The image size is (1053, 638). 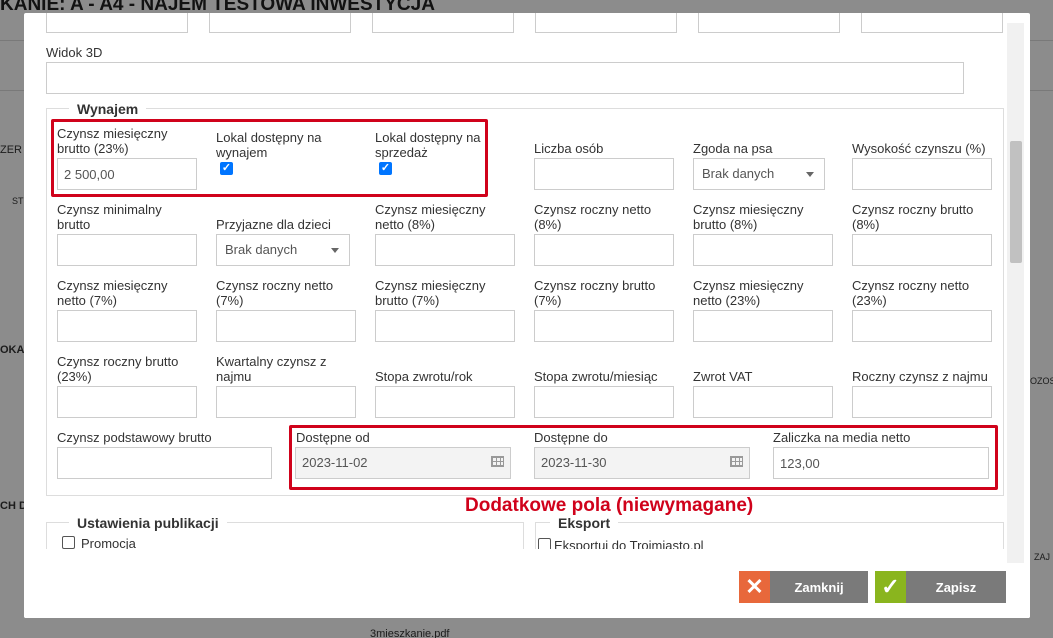 I want to click on kwartalny-czynsz-input, so click(x=286, y=402).